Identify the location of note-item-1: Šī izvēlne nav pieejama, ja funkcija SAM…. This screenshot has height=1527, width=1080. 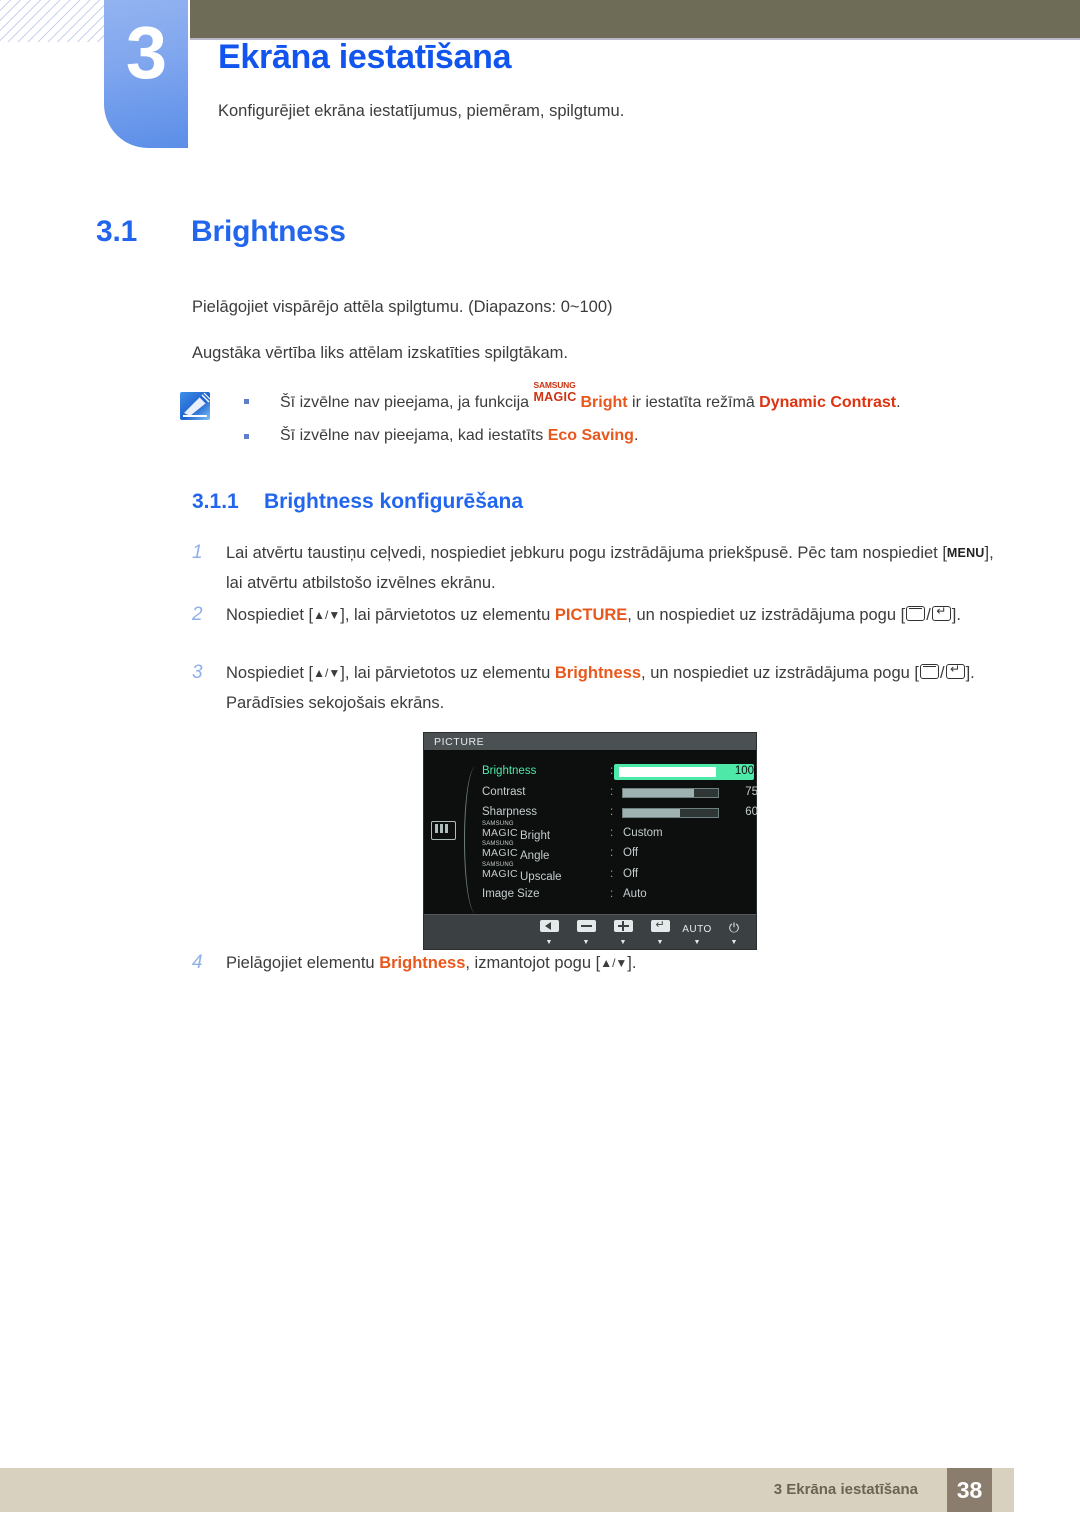
(590, 397).